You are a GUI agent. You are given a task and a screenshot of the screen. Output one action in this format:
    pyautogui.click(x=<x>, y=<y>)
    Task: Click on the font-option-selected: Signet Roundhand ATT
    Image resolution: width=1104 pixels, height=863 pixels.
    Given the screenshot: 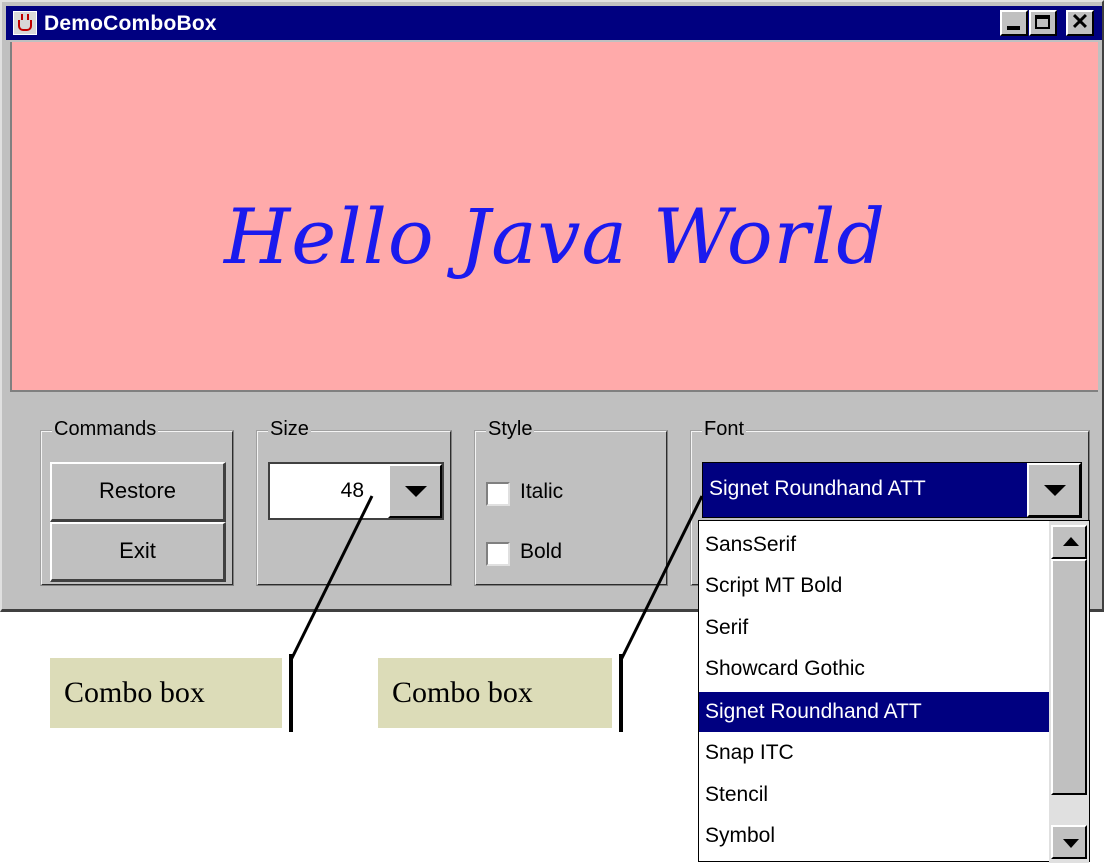 What is the action you would take?
    pyautogui.click(x=874, y=712)
    